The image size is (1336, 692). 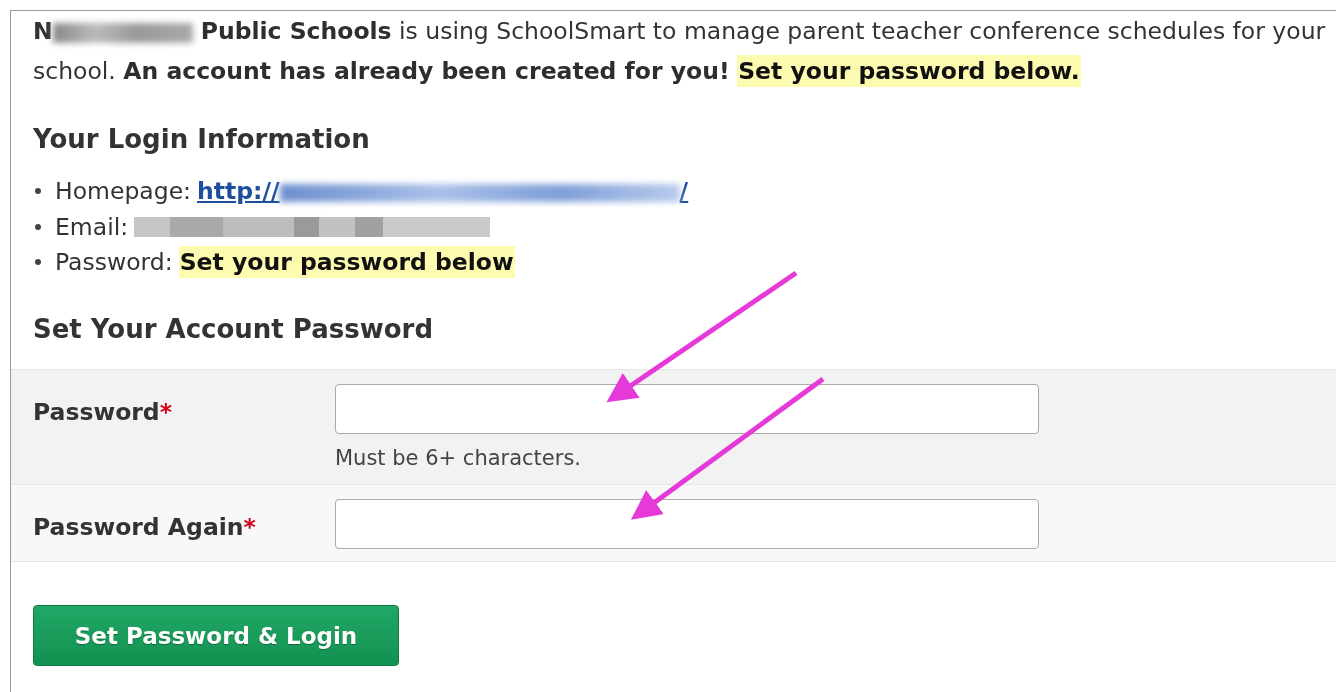 I want to click on field-label: Password, so click(x=96, y=412).